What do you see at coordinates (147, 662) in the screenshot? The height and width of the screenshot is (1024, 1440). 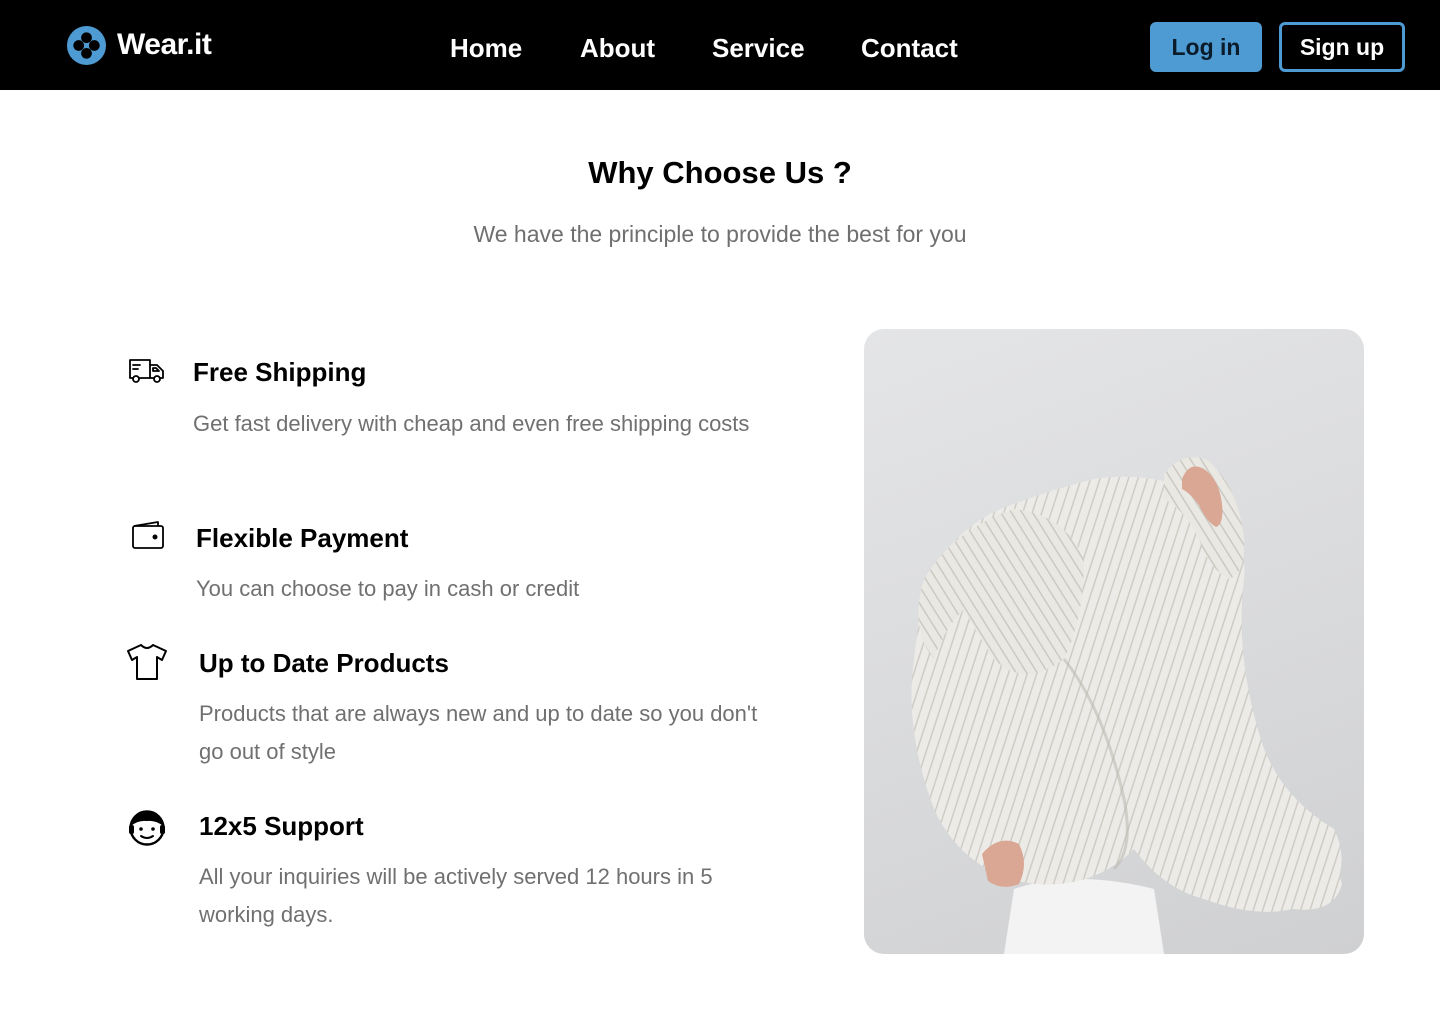 I see `t-shirt-icon` at bounding box center [147, 662].